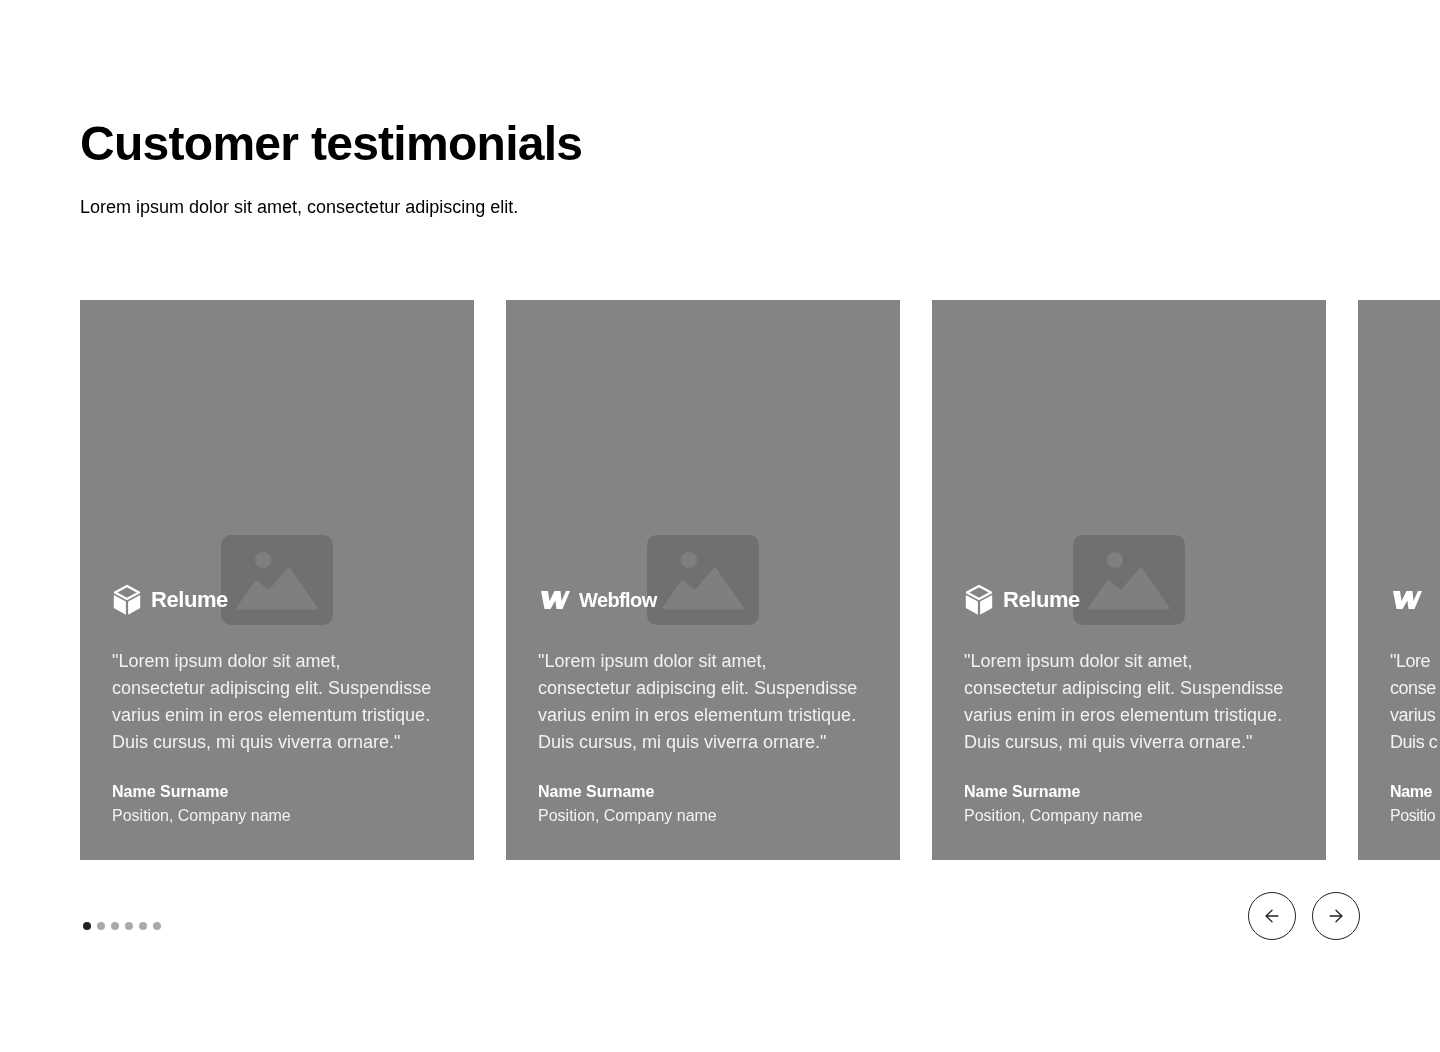 The height and width of the screenshot is (1052, 1440). Describe the element at coordinates (1411, 791) in the screenshot. I see `author-name: Name` at that location.